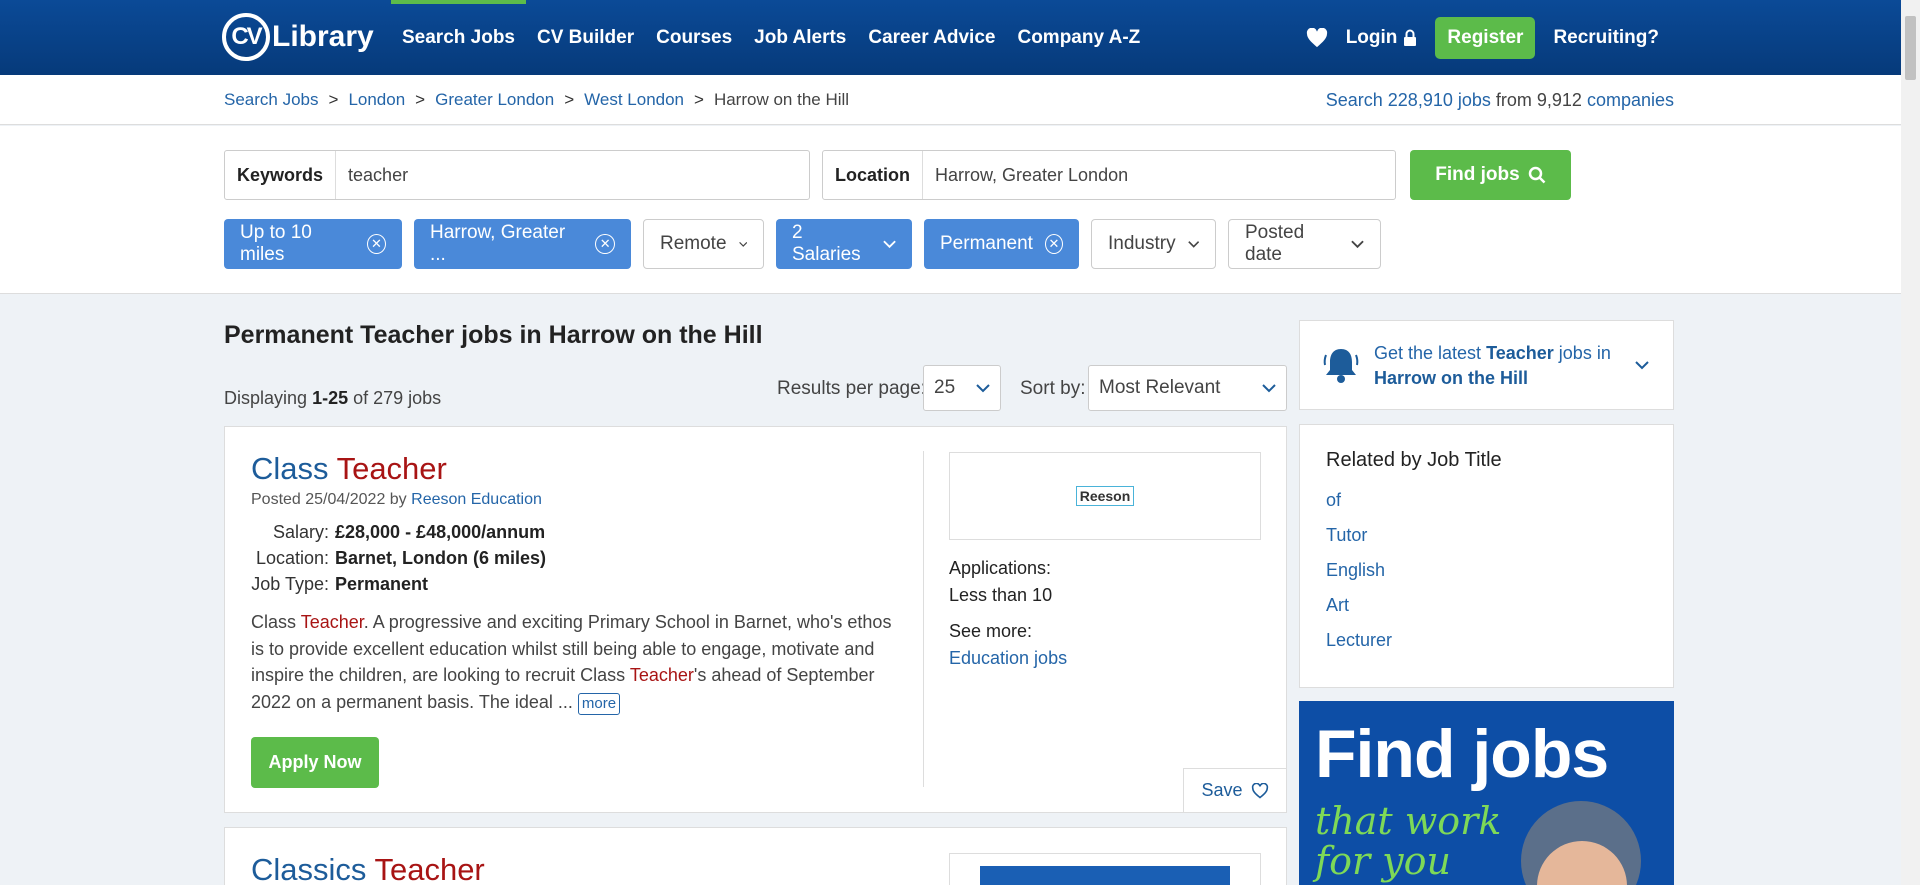 Image resolution: width=1920 pixels, height=885 pixels. Describe the element at coordinates (755, 856) in the screenshot. I see `job-card: Classics Teacher` at that location.